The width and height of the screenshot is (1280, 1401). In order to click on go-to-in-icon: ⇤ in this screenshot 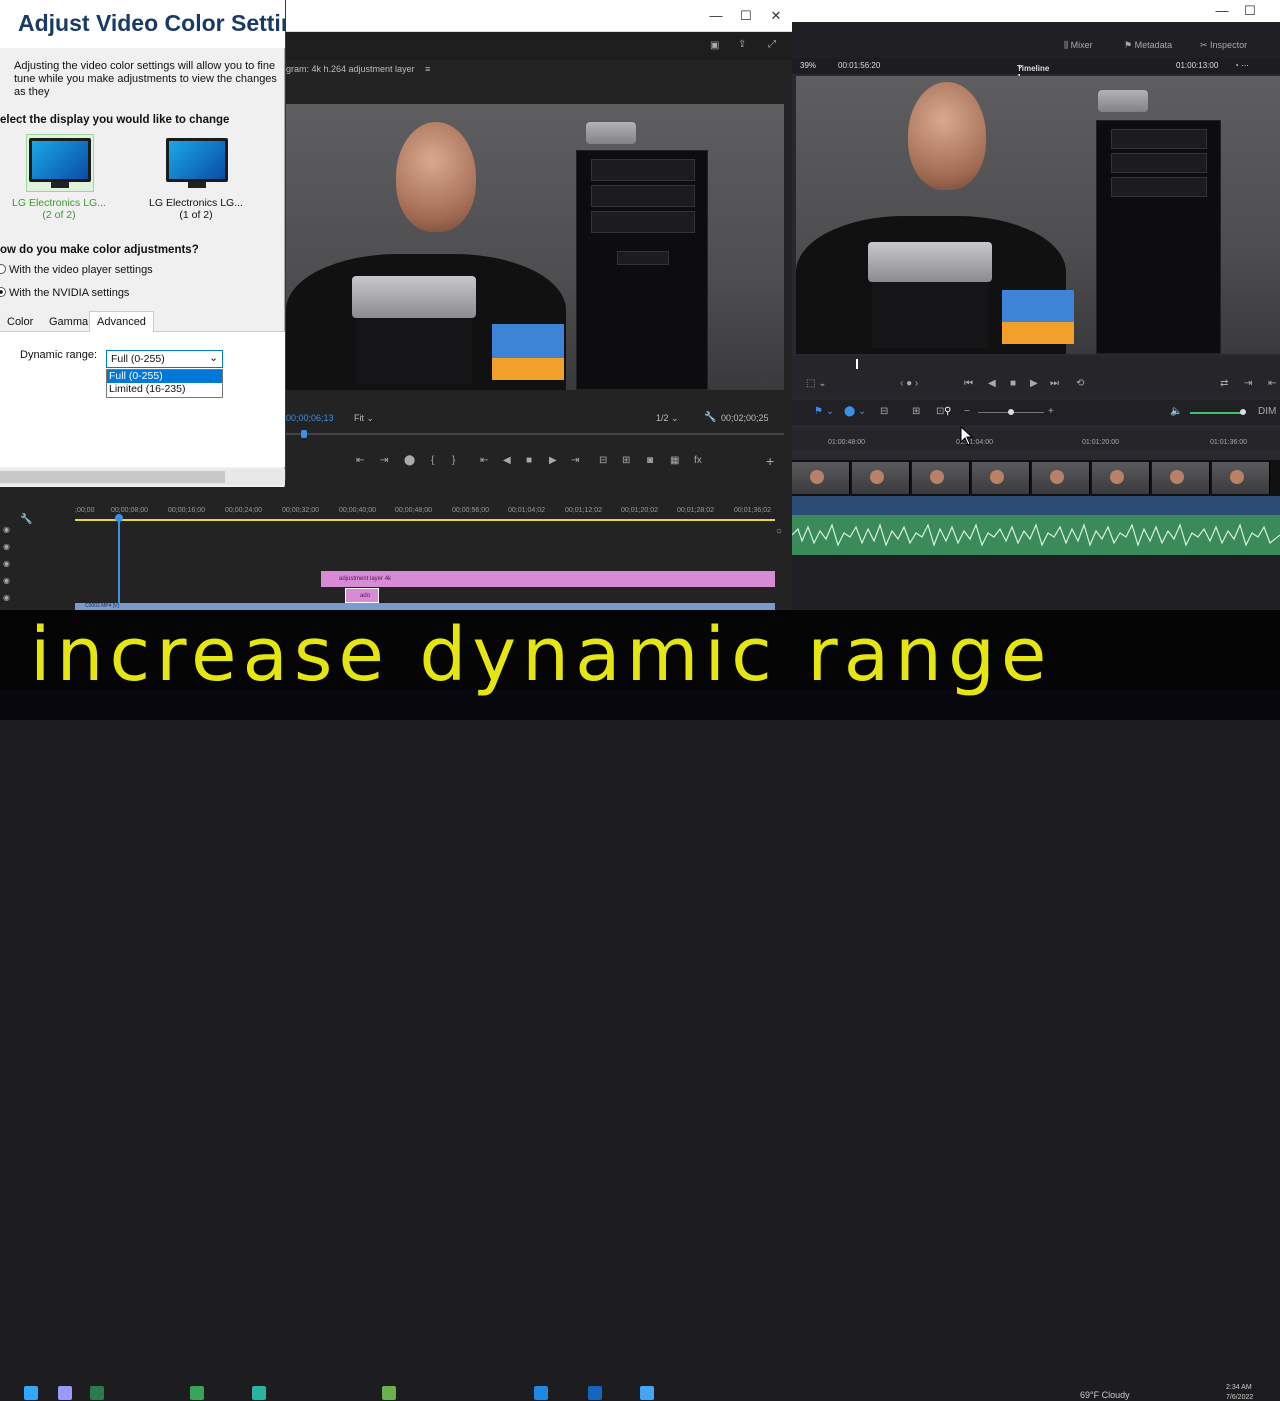, I will do `click(484, 460)`.